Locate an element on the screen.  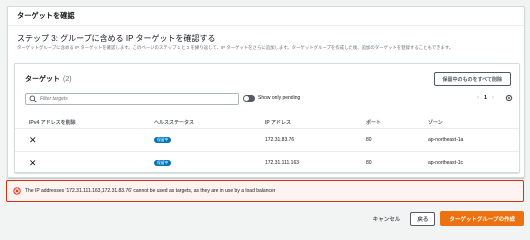
targets-count: (2) is located at coordinates (67, 79).